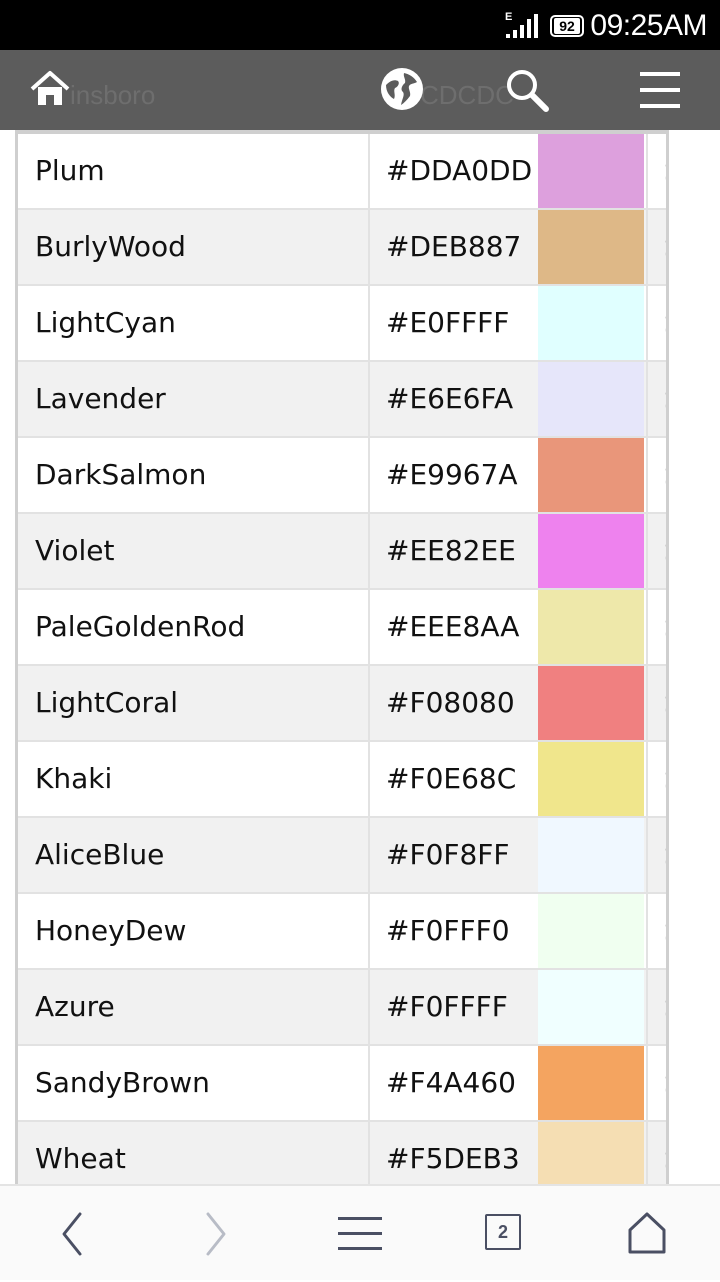  Describe the element at coordinates (342, 172) in the screenshot. I see `table-row: Plum #DDA0DD S` at that location.